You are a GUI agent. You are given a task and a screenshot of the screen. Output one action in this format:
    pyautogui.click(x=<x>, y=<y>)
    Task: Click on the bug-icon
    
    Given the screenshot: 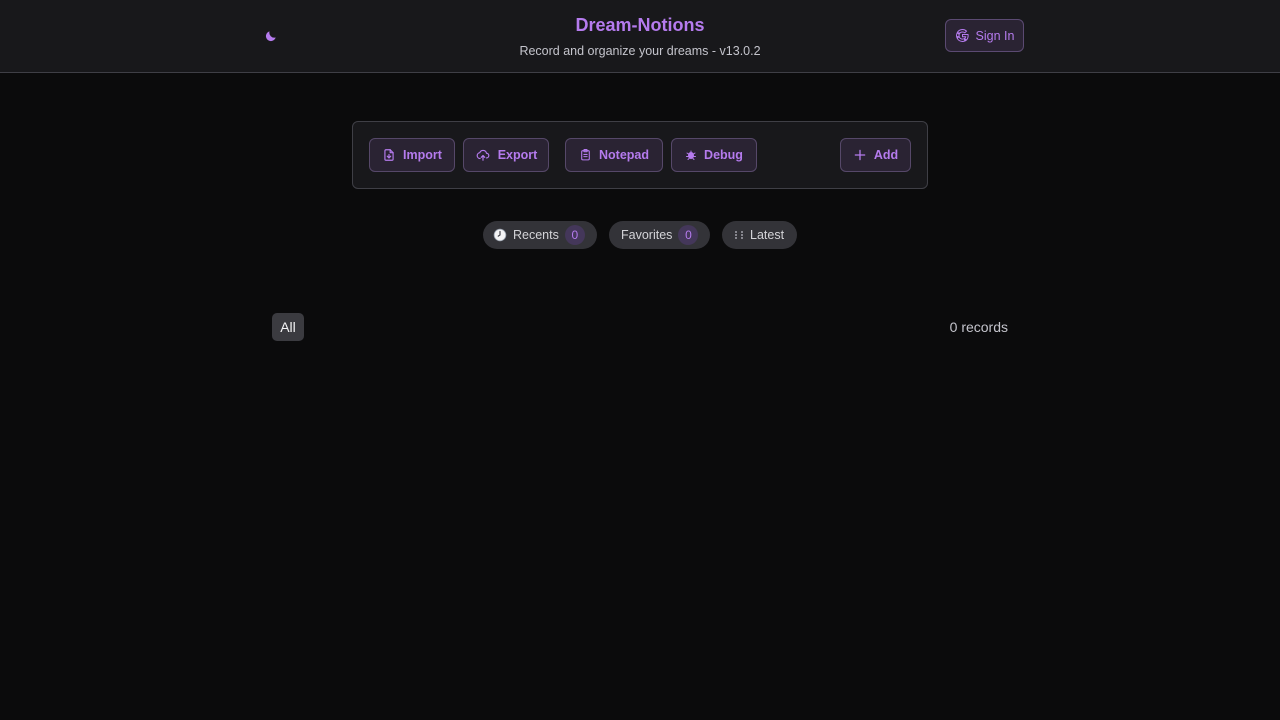 What is the action you would take?
    pyautogui.click(x=691, y=155)
    